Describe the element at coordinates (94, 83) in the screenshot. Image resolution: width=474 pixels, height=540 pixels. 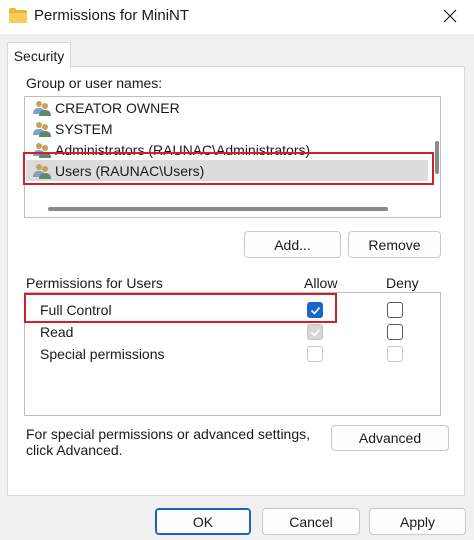
I see `group-names-label: Group or user names:` at that location.